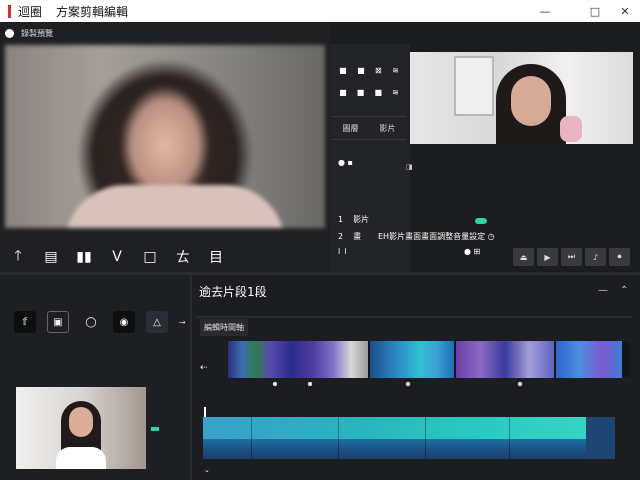  I want to click on control-icon: ⊠, so click(378, 70).